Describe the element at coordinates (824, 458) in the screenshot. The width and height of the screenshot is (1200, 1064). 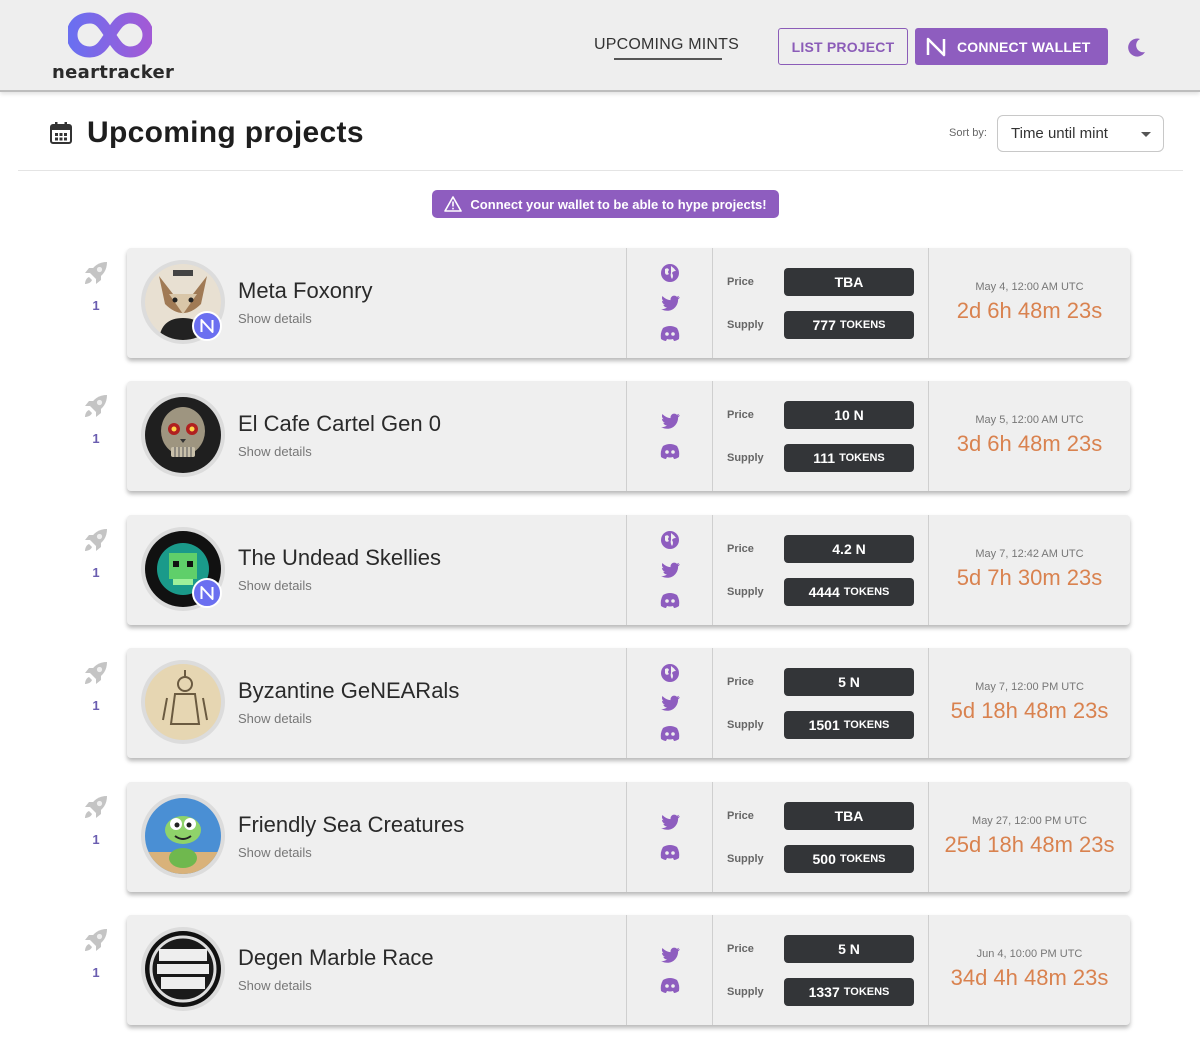
I see `supply-number: 111` at that location.